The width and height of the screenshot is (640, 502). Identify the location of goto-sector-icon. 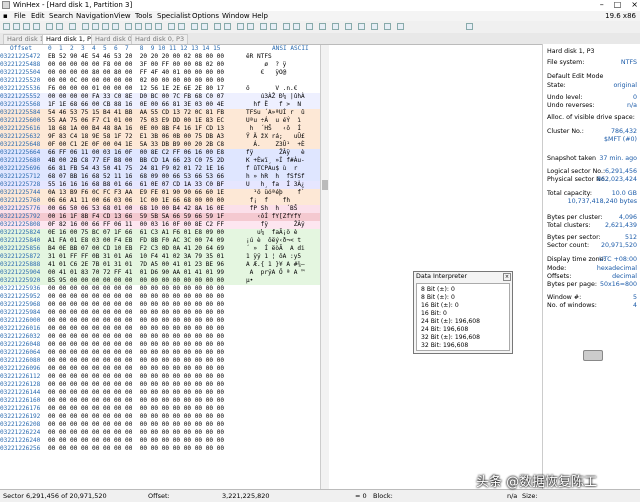
(181, 26).